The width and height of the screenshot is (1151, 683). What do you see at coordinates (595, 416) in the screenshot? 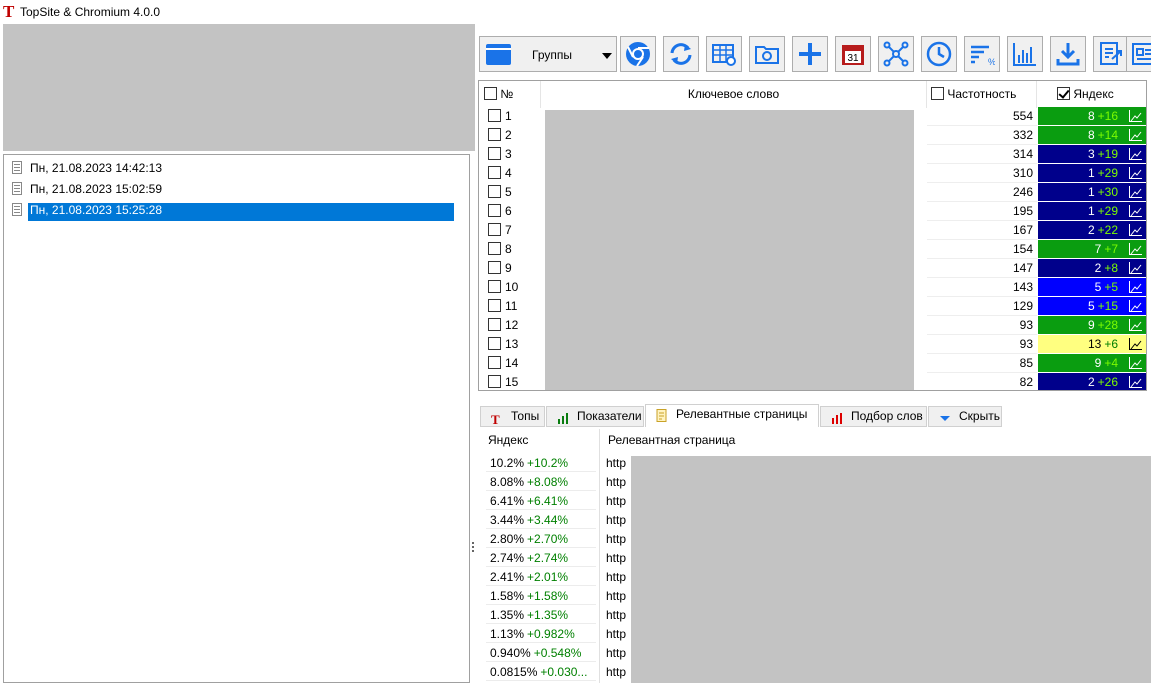
I see `tab-2: Показатели` at bounding box center [595, 416].